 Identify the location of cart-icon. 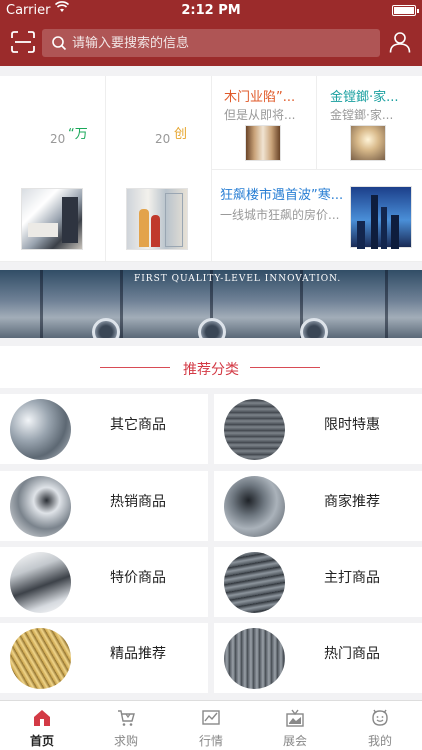
(126, 718).